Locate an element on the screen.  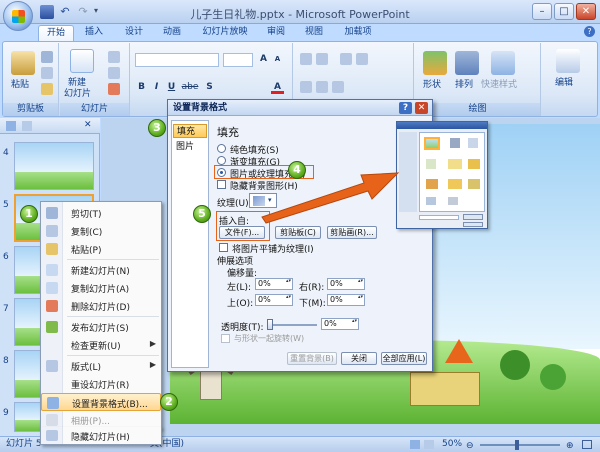
radio-gradient-fill is located at coordinates (221, 160).